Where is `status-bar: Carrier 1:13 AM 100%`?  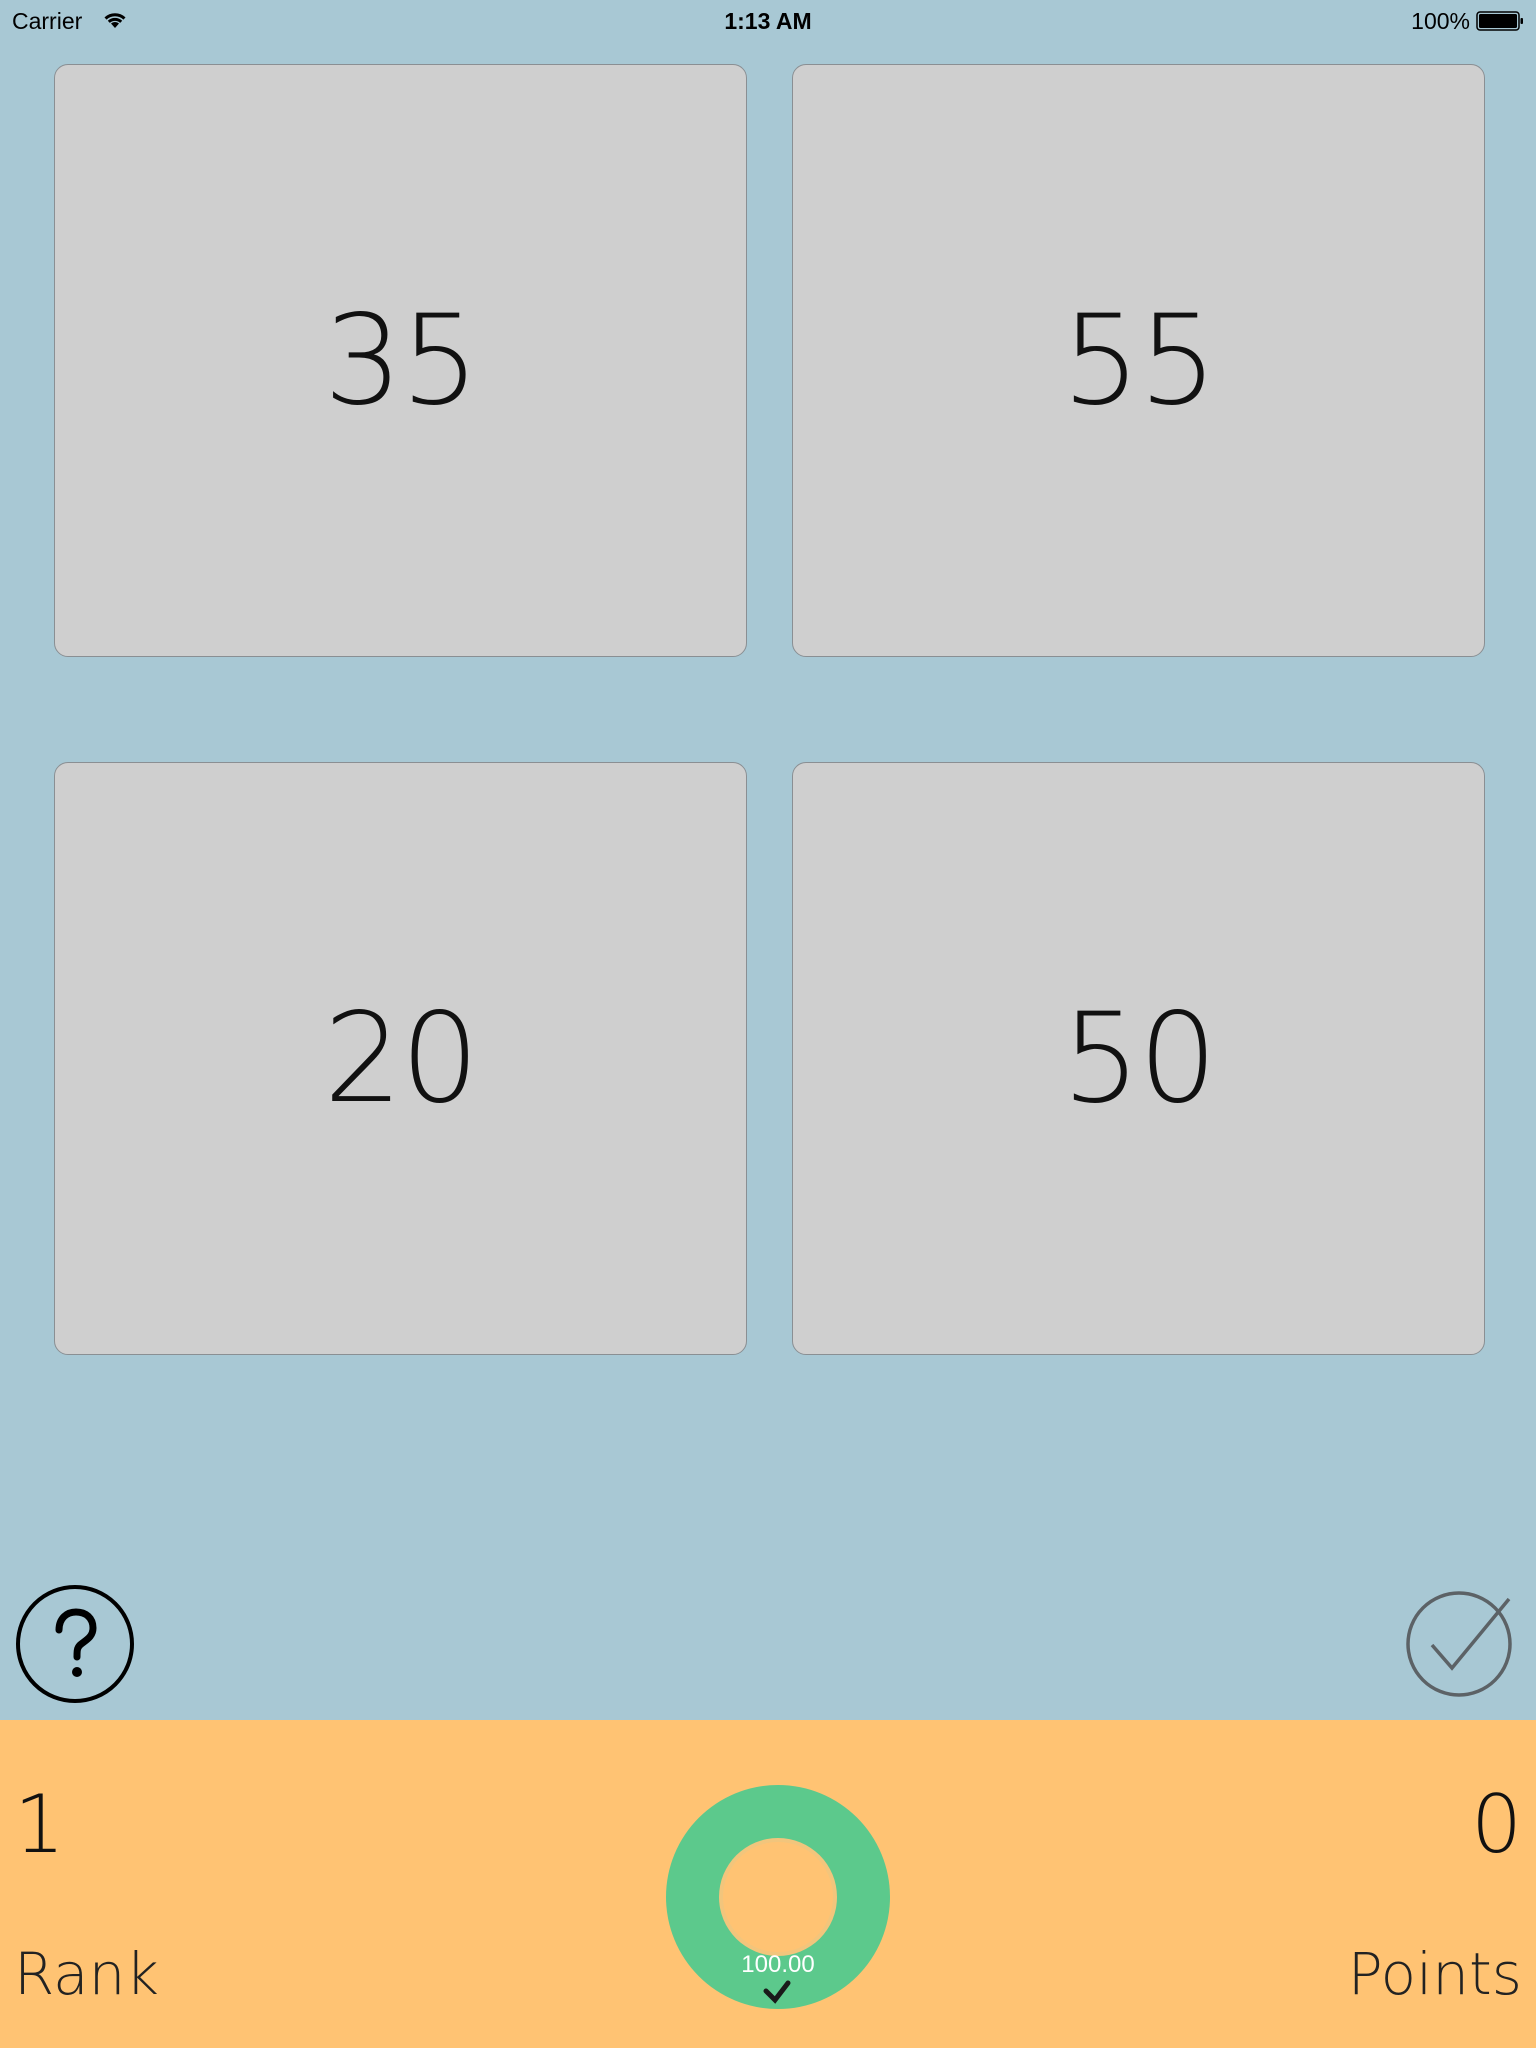 status-bar: Carrier 1:13 AM 100% is located at coordinates (768, 20).